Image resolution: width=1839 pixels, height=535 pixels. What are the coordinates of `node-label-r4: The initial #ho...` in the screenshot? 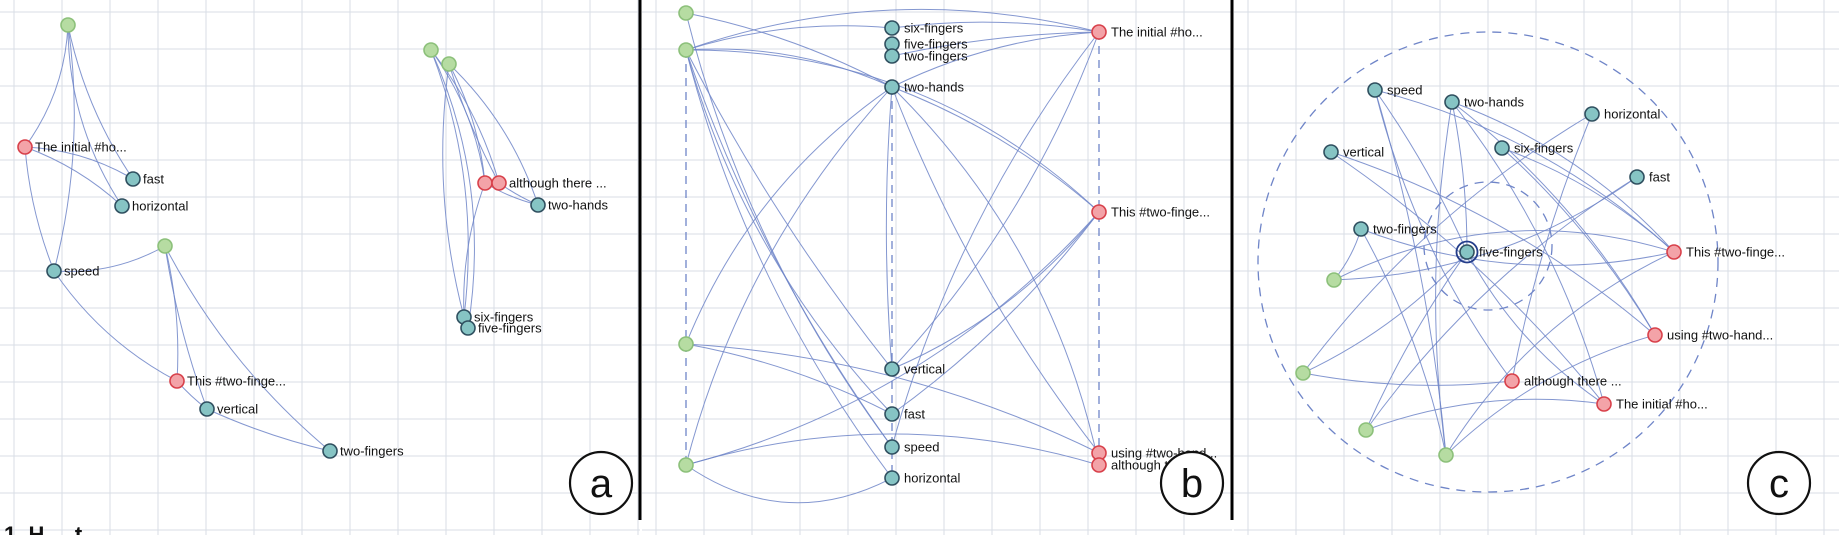 It's located at (1662, 404).